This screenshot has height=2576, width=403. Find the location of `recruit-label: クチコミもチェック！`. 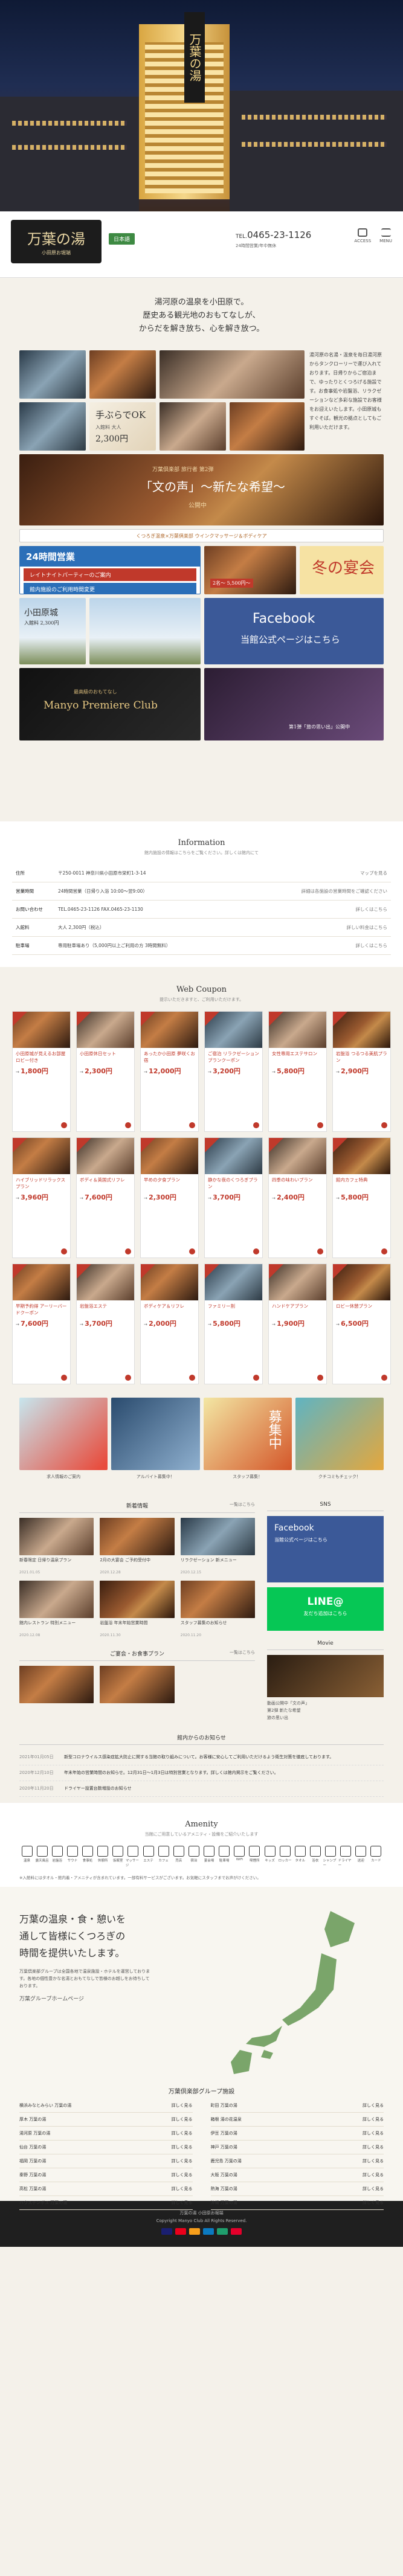

recruit-label: クチコミもチェック！ is located at coordinates (339, 1476).